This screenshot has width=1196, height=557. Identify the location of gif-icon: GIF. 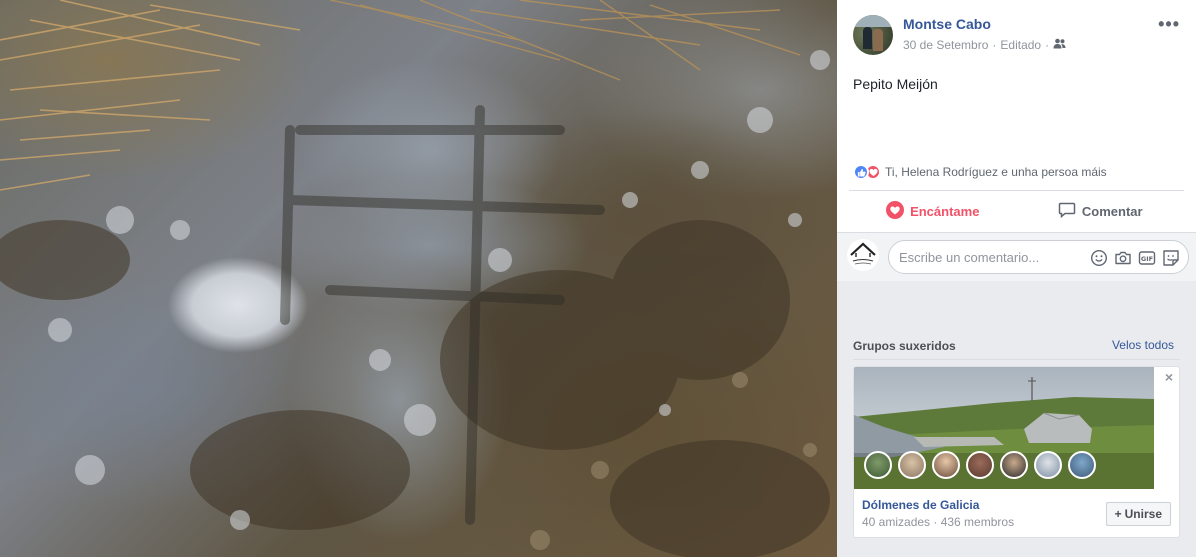
(1147, 258).